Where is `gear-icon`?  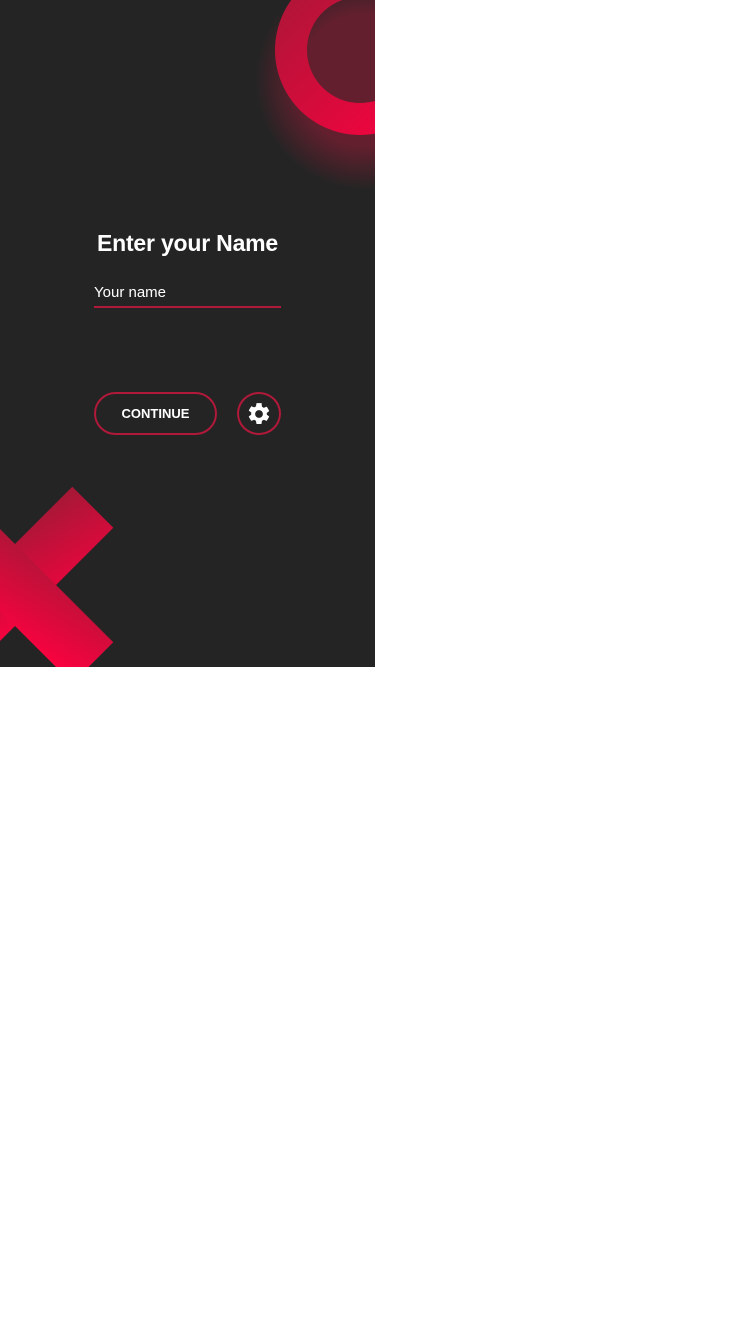
gear-icon is located at coordinates (259, 413).